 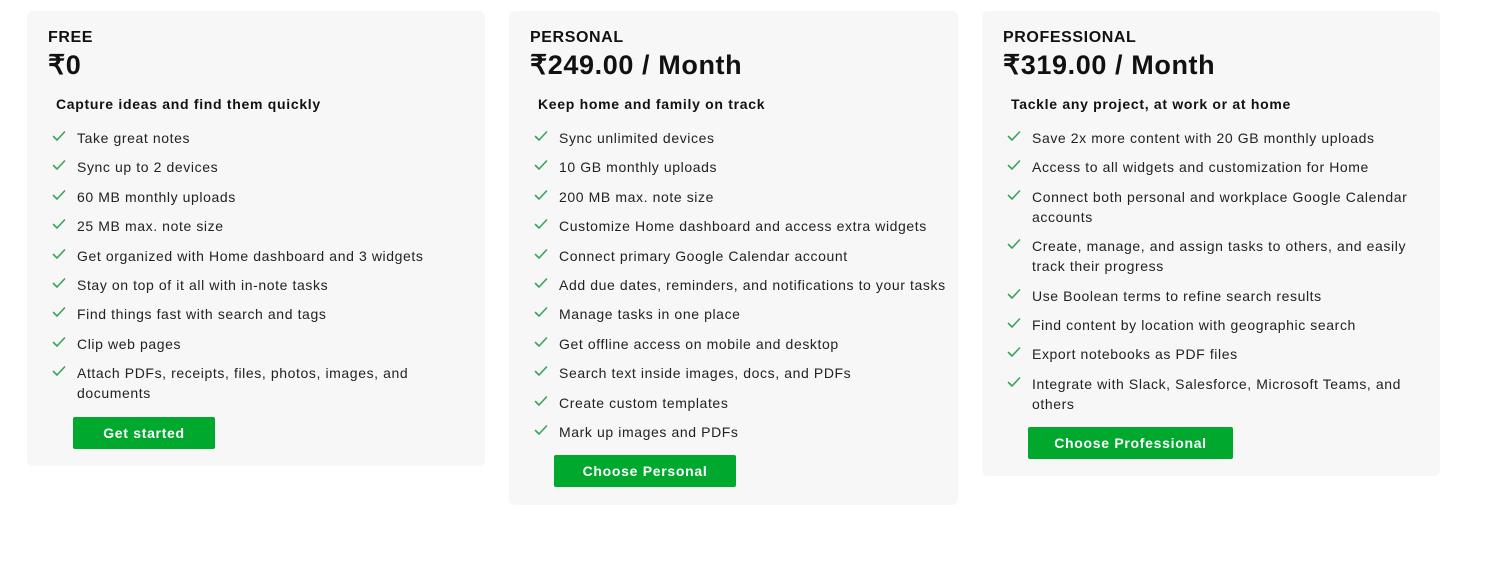 I want to click on plan-tagline: Tackle any project, at work or at home, so click(x=1151, y=104).